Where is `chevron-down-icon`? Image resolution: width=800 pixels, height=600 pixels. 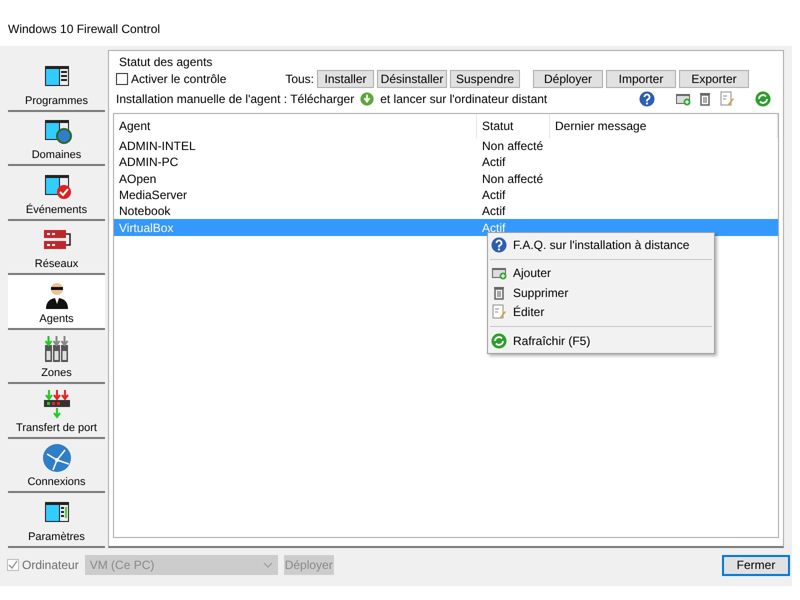
chevron-down-icon is located at coordinates (267, 565).